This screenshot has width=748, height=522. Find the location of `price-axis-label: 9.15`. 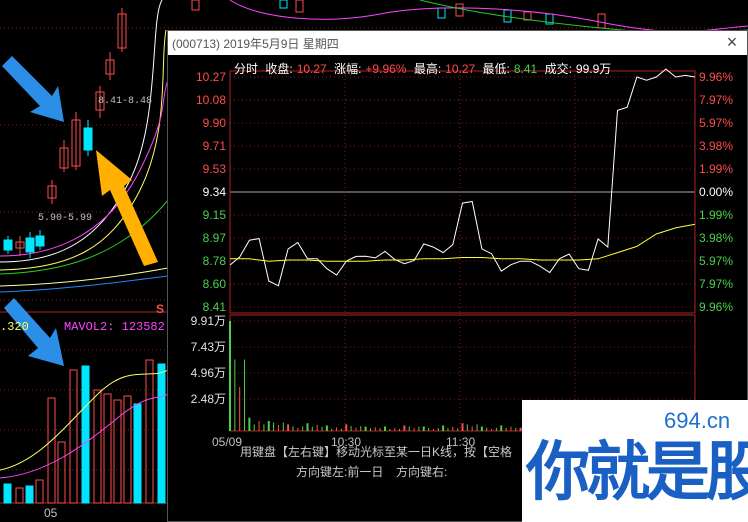

price-axis-label: 9.15 is located at coordinates (215, 215).